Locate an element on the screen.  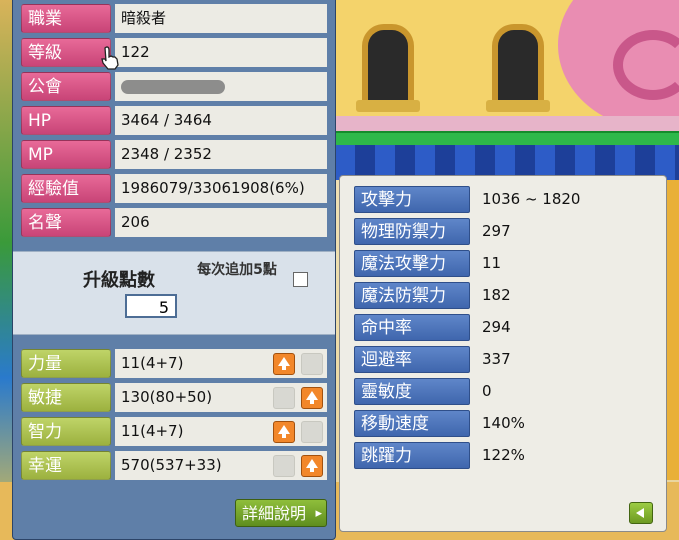
detail-row-hands: 靈敏度 0 is located at coordinates (504, 392).